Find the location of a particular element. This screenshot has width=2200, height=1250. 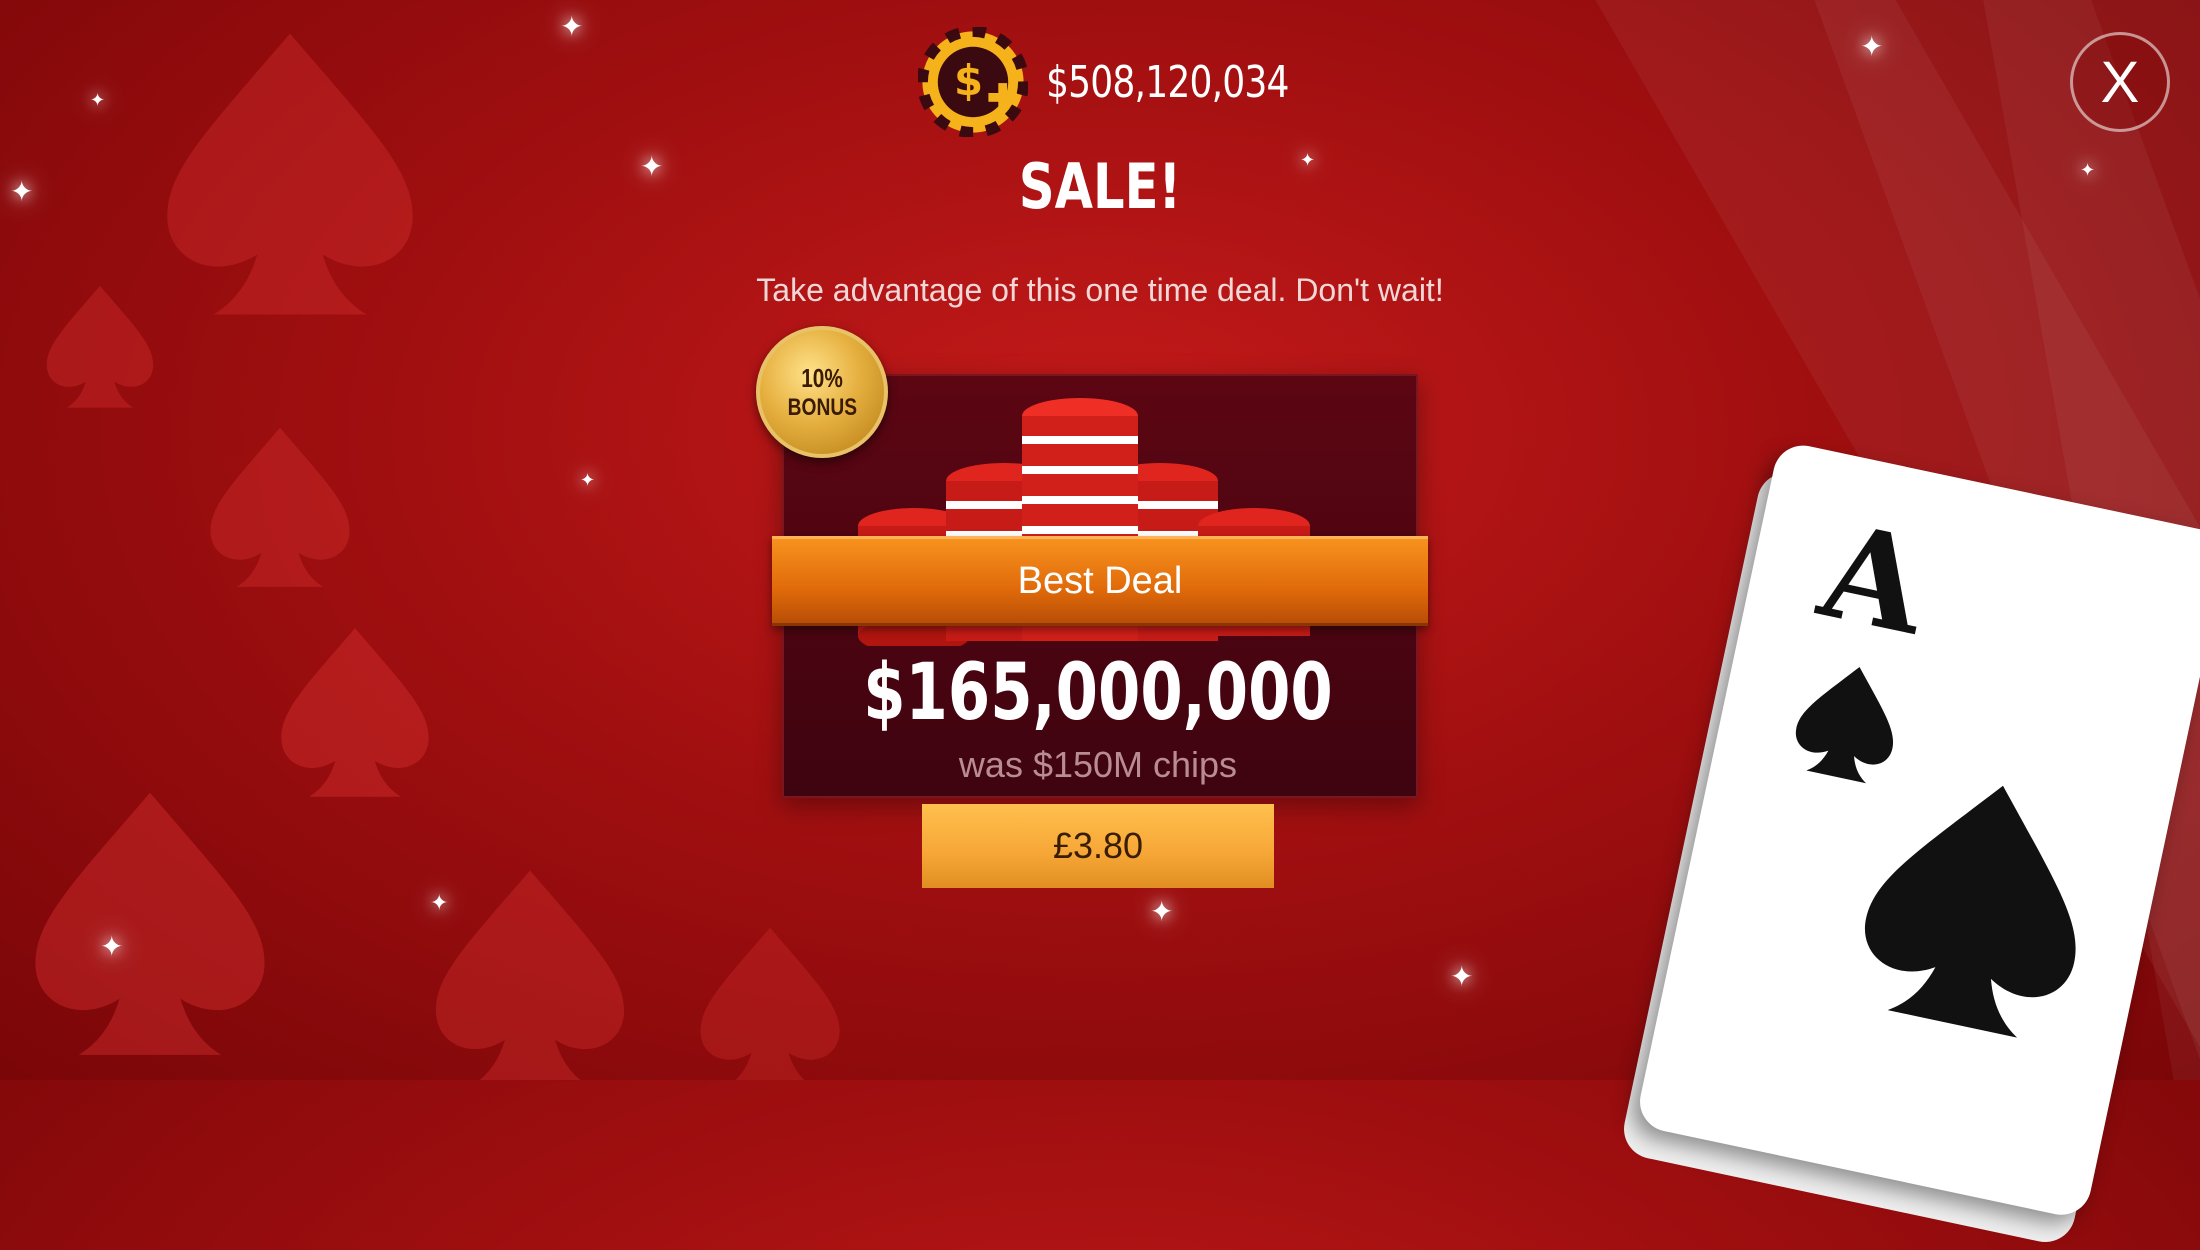

buy-button: £3.80 is located at coordinates (1098, 846).